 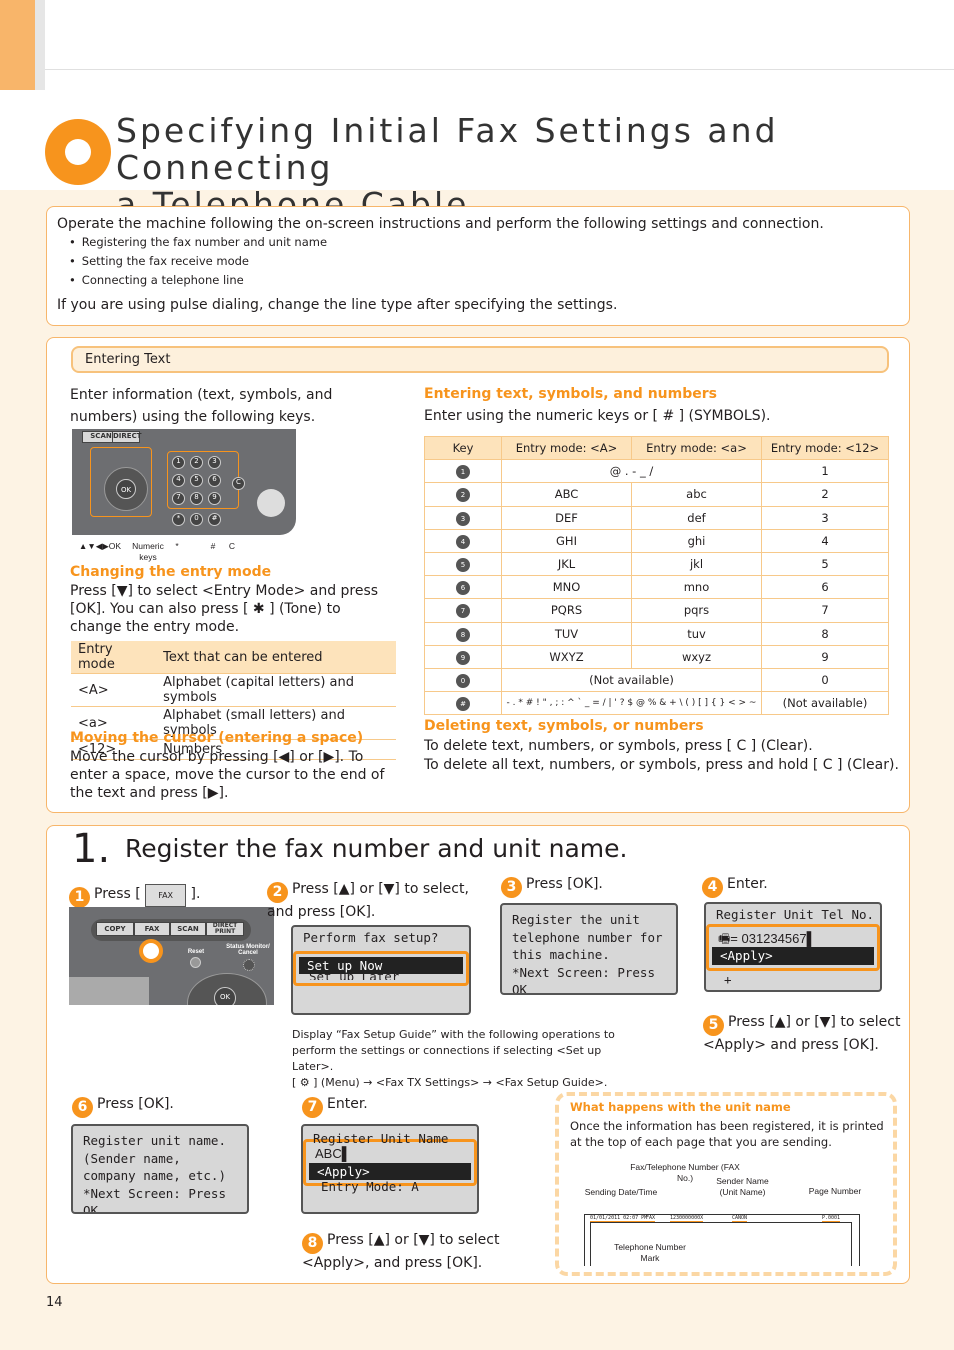 I want to click on ok-button: OK, so click(x=225, y=996).